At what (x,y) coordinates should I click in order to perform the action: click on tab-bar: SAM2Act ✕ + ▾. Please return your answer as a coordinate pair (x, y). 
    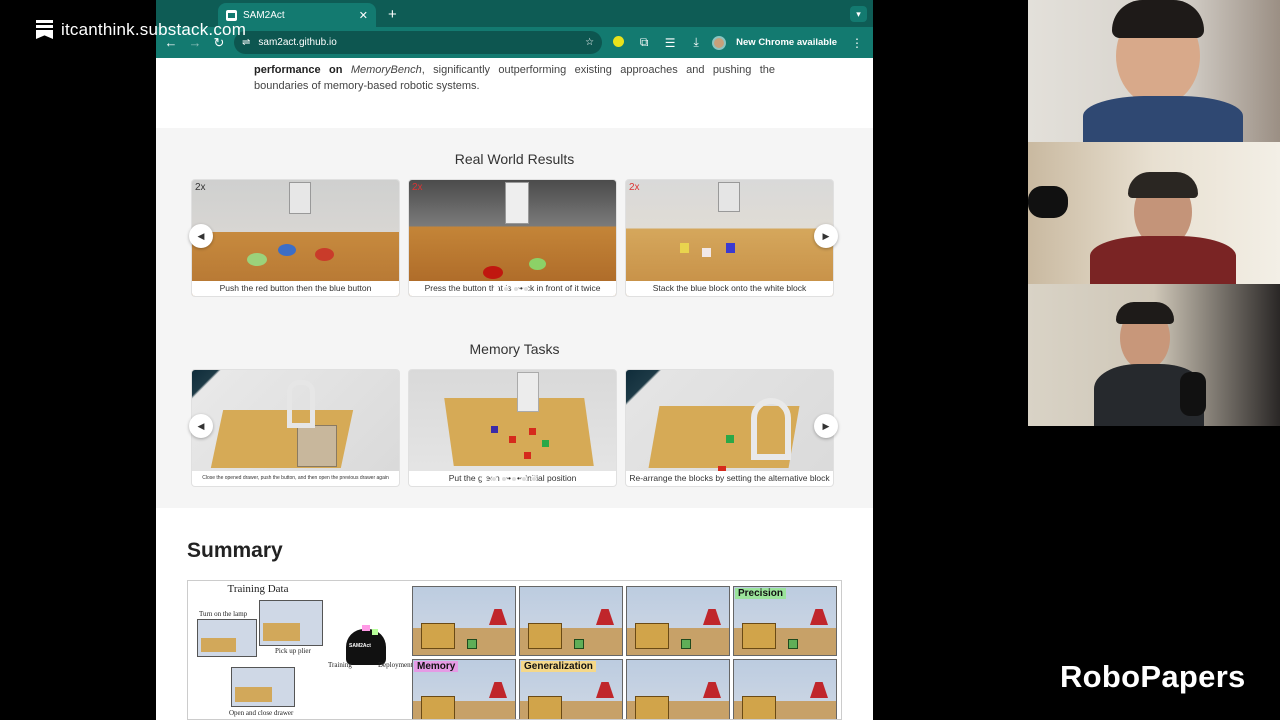
    Looking at the image, I should click on (514, 13).